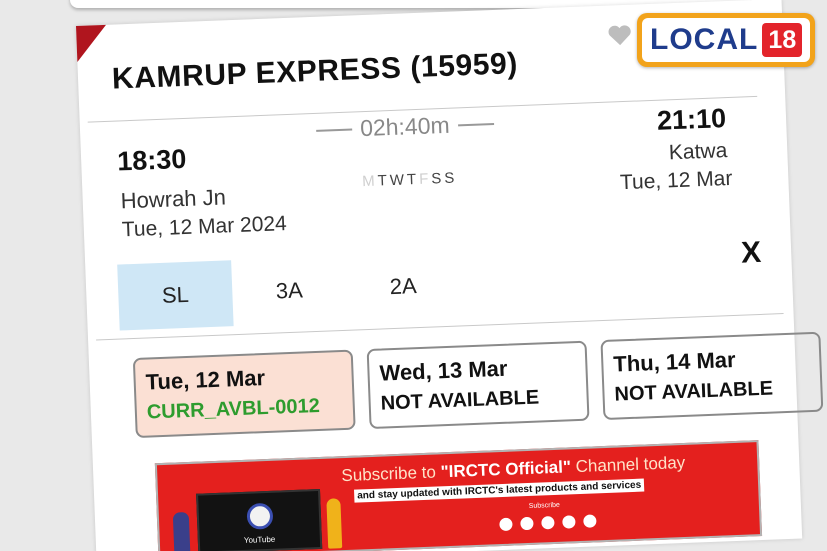 This screenshot has height=551, width=827. Describe the element at coordinates (506, 469) in the screenshot. I see `banner-channel-name: "IRCTC Official"` at that location.